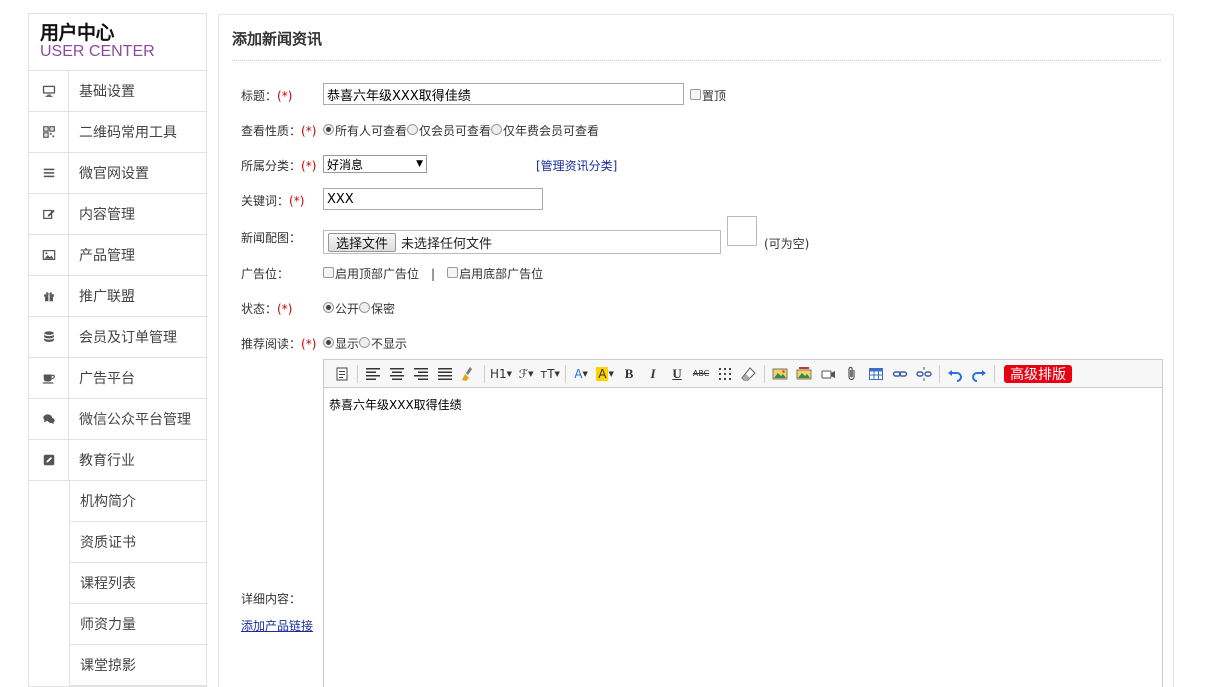 This screenshot has width=1205, height=687. I want to click on image-label: 新闻配图：, so click(271, 238).